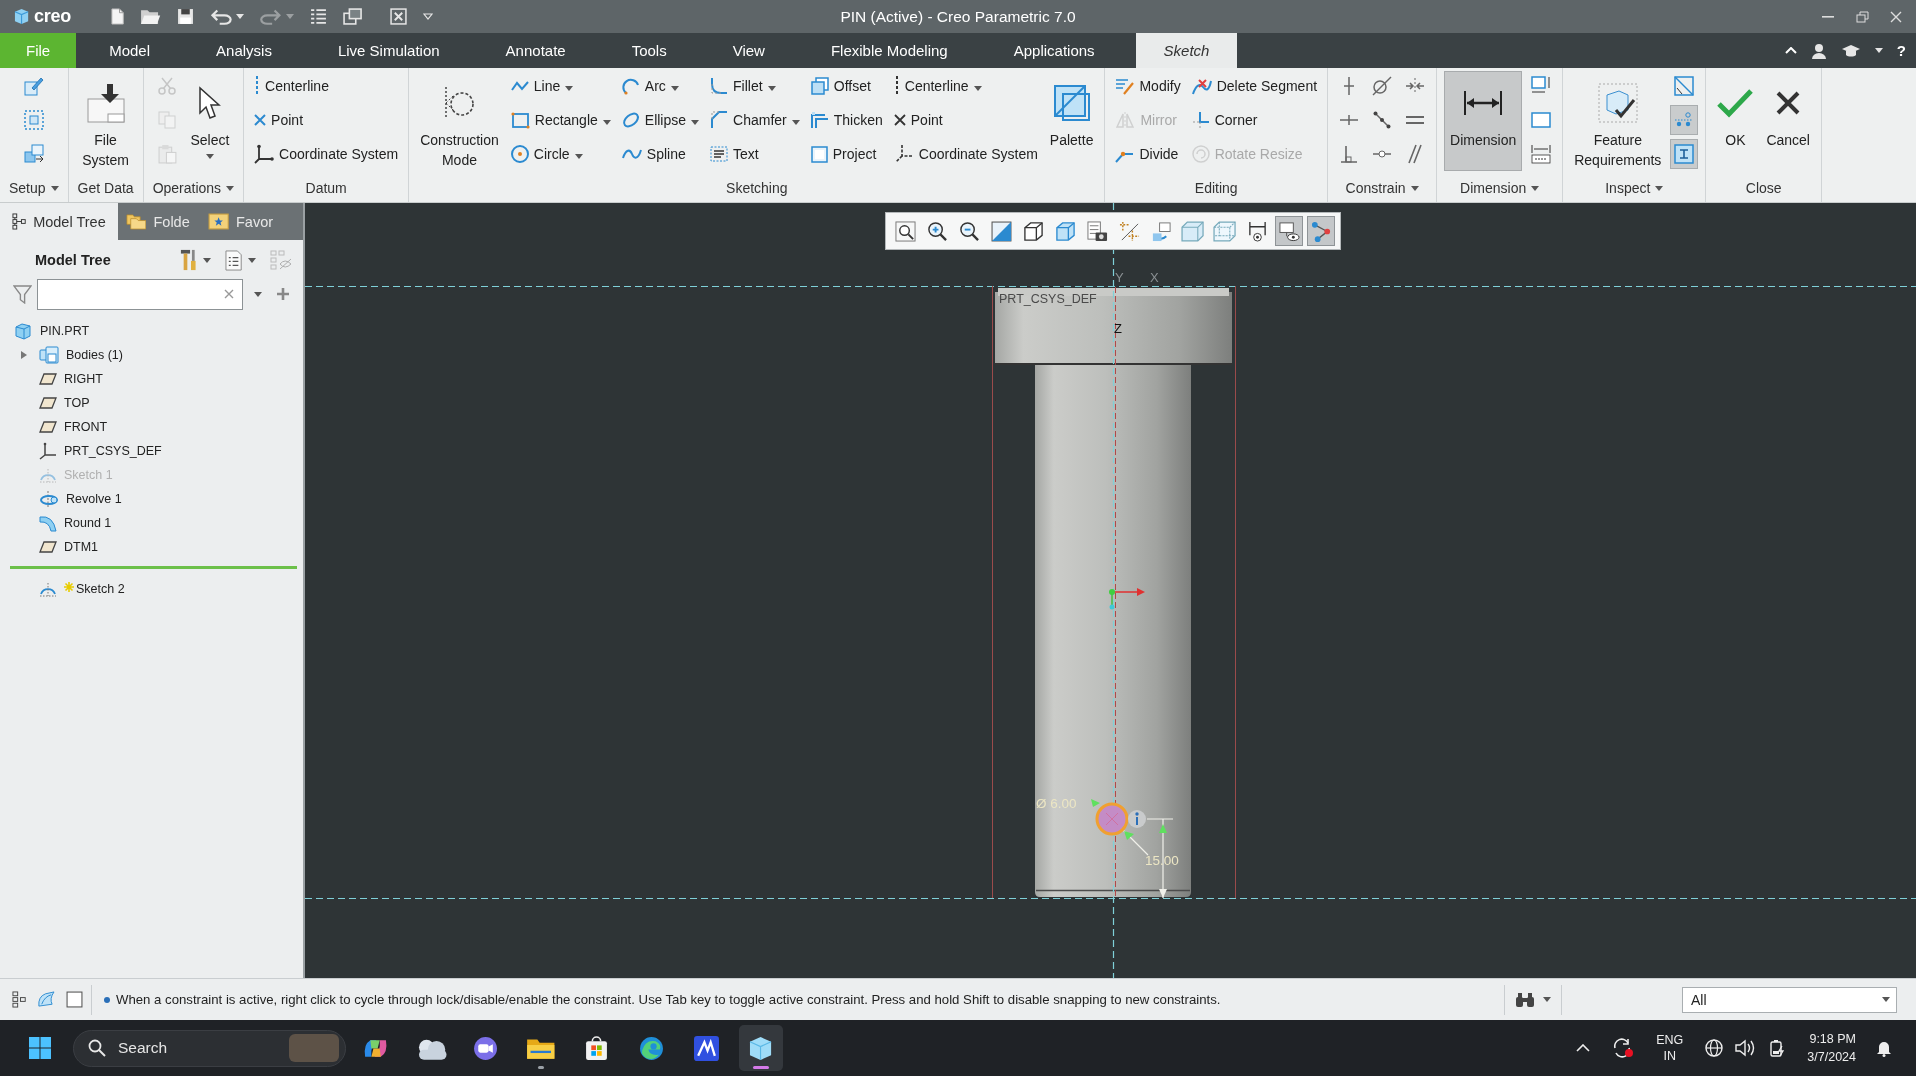 This screenshot has width=1916, height=1076. Describe the element at coordinates (33, 120) in the screenshot. I see `dashed-square-icon` at that location.